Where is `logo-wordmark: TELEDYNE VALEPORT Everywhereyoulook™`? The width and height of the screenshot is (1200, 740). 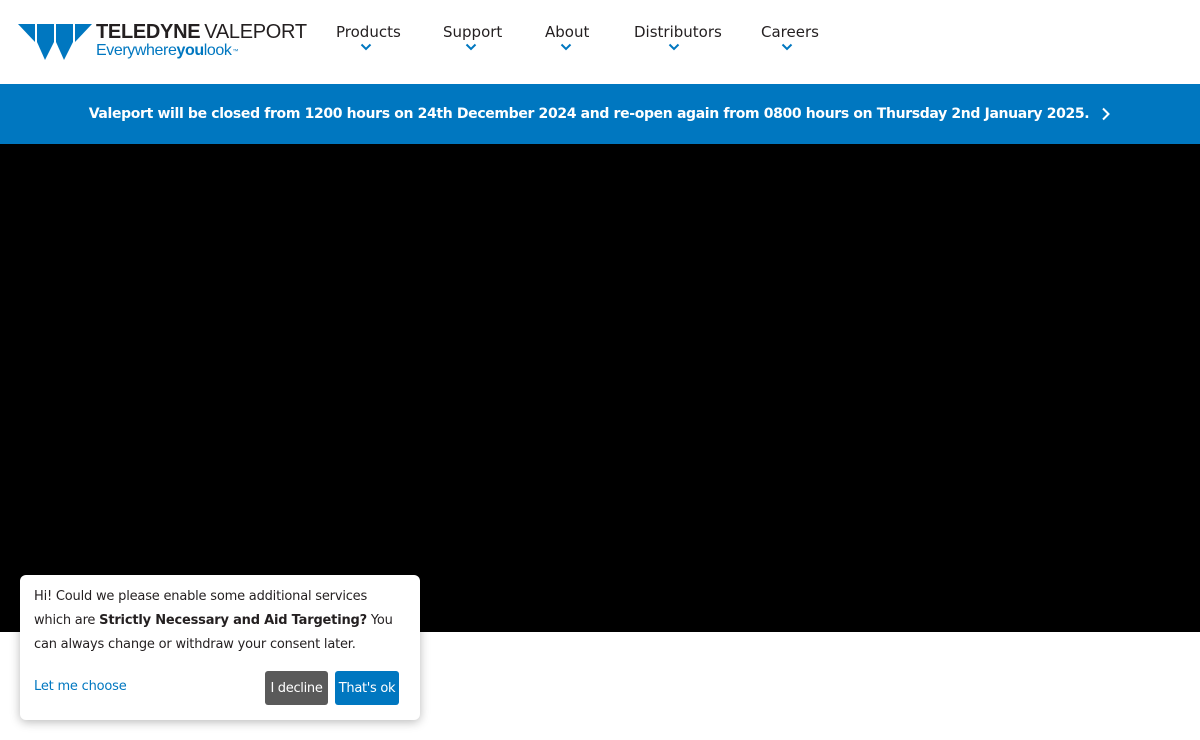
logo-wordmark: TELEDYNE VALEPORT Everywhereyoulook™ is located at coordinates (201, 40).